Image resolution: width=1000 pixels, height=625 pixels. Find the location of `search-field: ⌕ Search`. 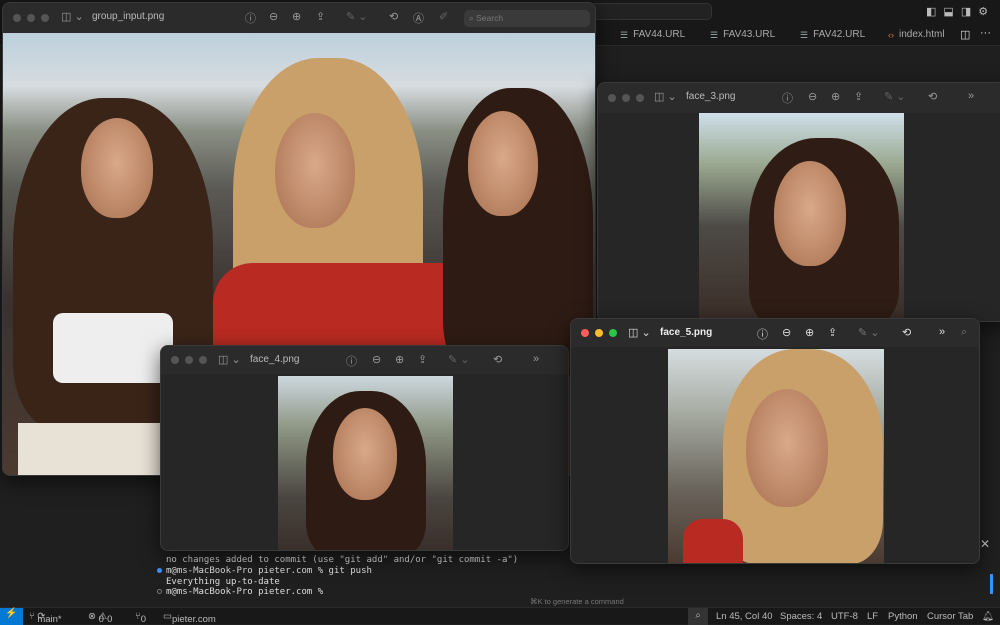

search-field: ⌕ Search is located at coordinates (527, 18).